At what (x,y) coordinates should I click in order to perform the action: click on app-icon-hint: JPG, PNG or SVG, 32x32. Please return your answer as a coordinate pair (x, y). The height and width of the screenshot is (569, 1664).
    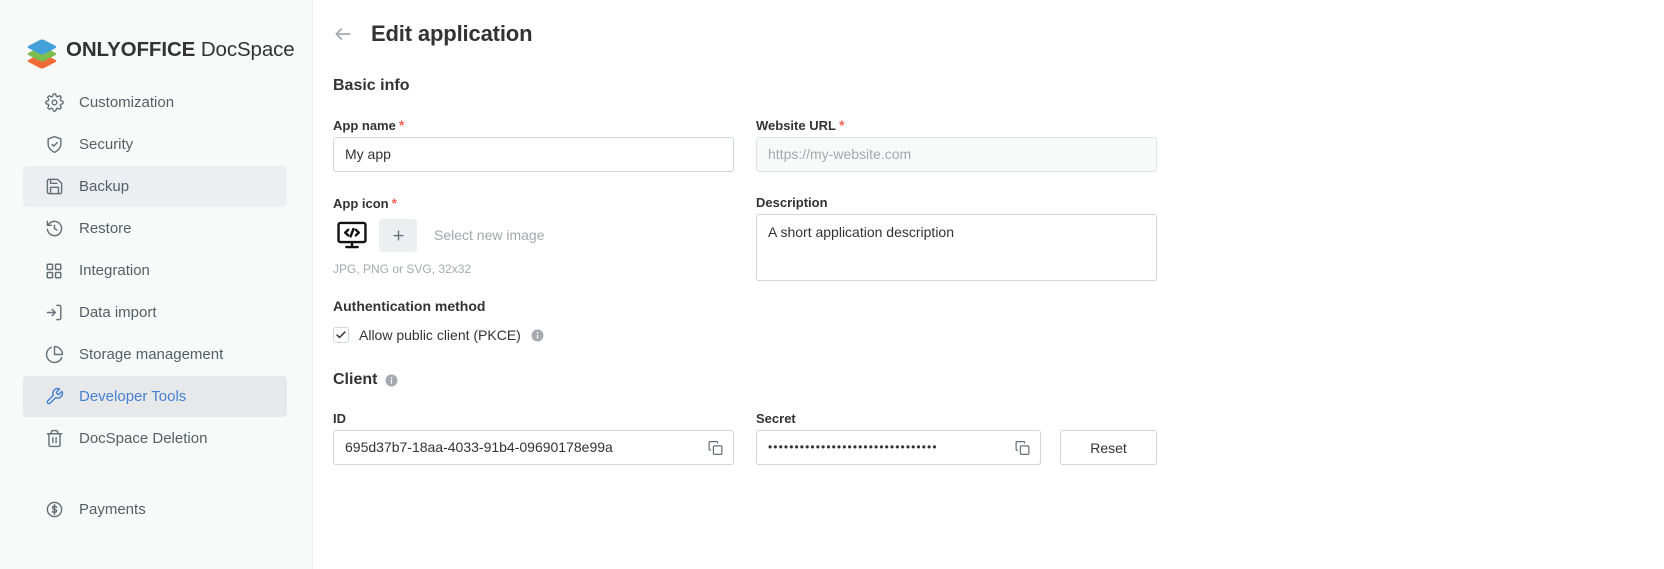
    Looking at the image, I should click on (402, 269).